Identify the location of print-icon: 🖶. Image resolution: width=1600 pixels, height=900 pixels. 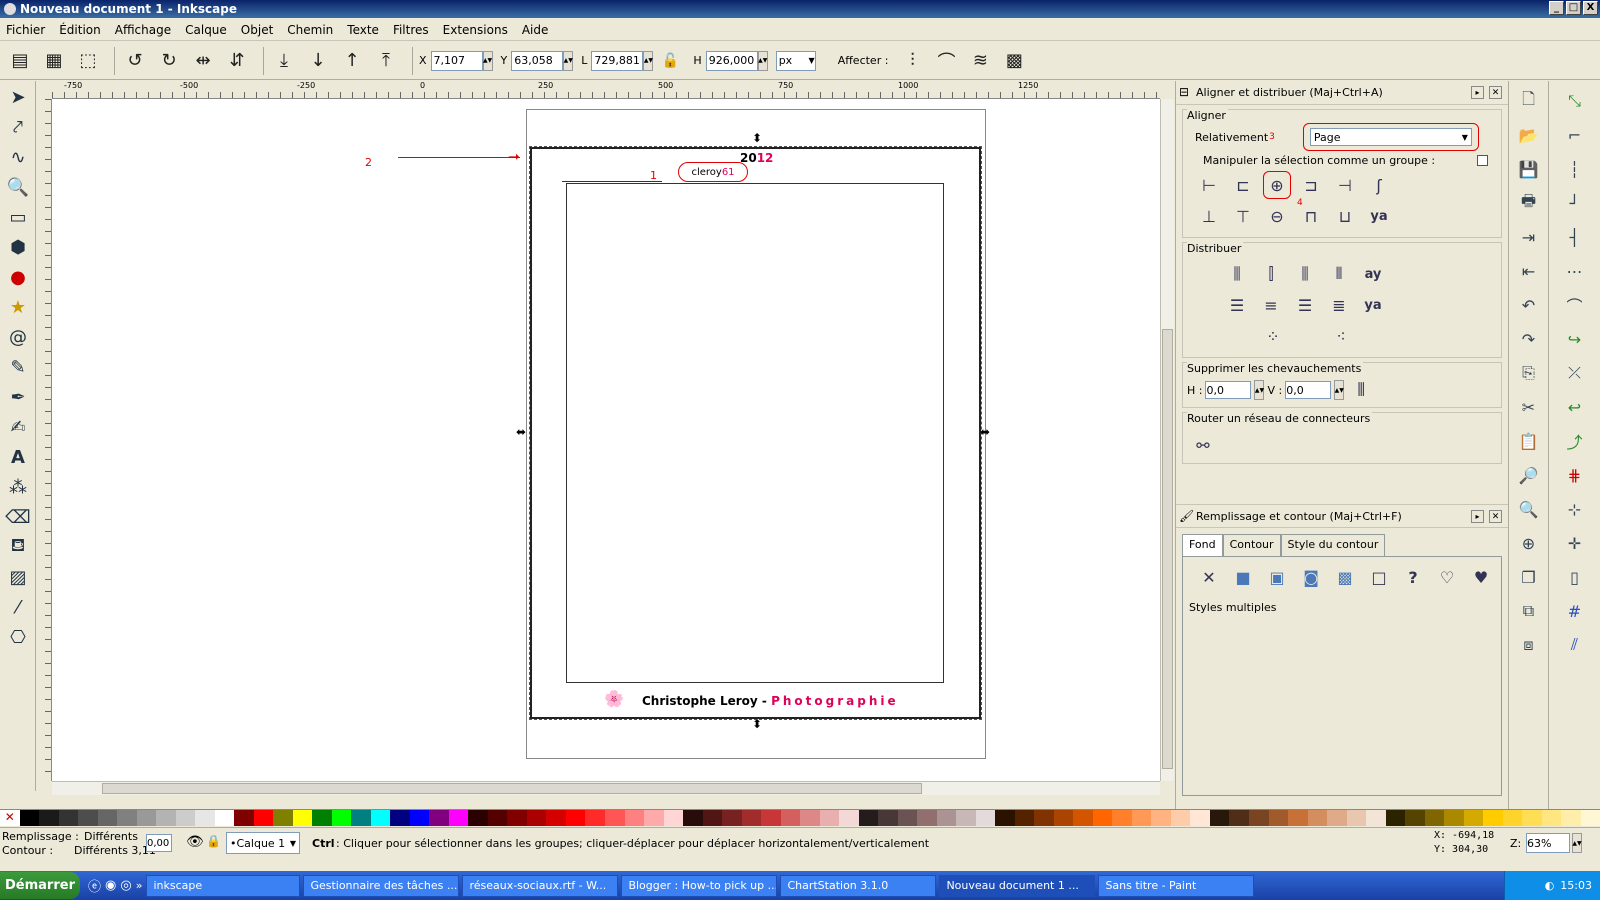
(1529, 203).